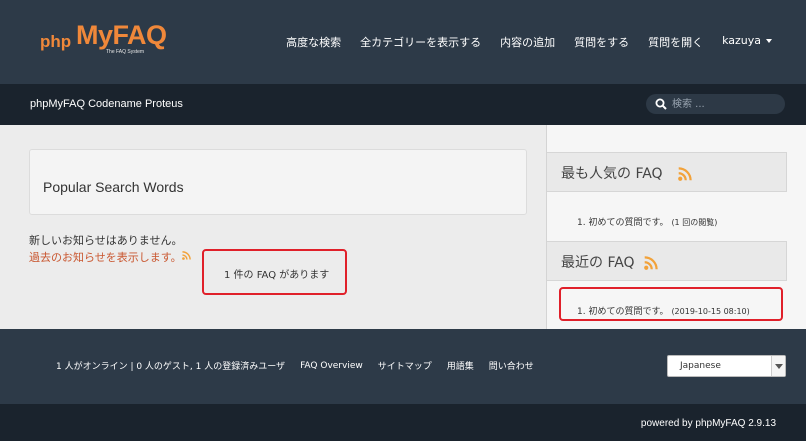  What do you see at coordinates (623, 223) in the screenshot?
I see `popular-faq-link: 1. 初めての質問です。` at bounding box center [623, 223].